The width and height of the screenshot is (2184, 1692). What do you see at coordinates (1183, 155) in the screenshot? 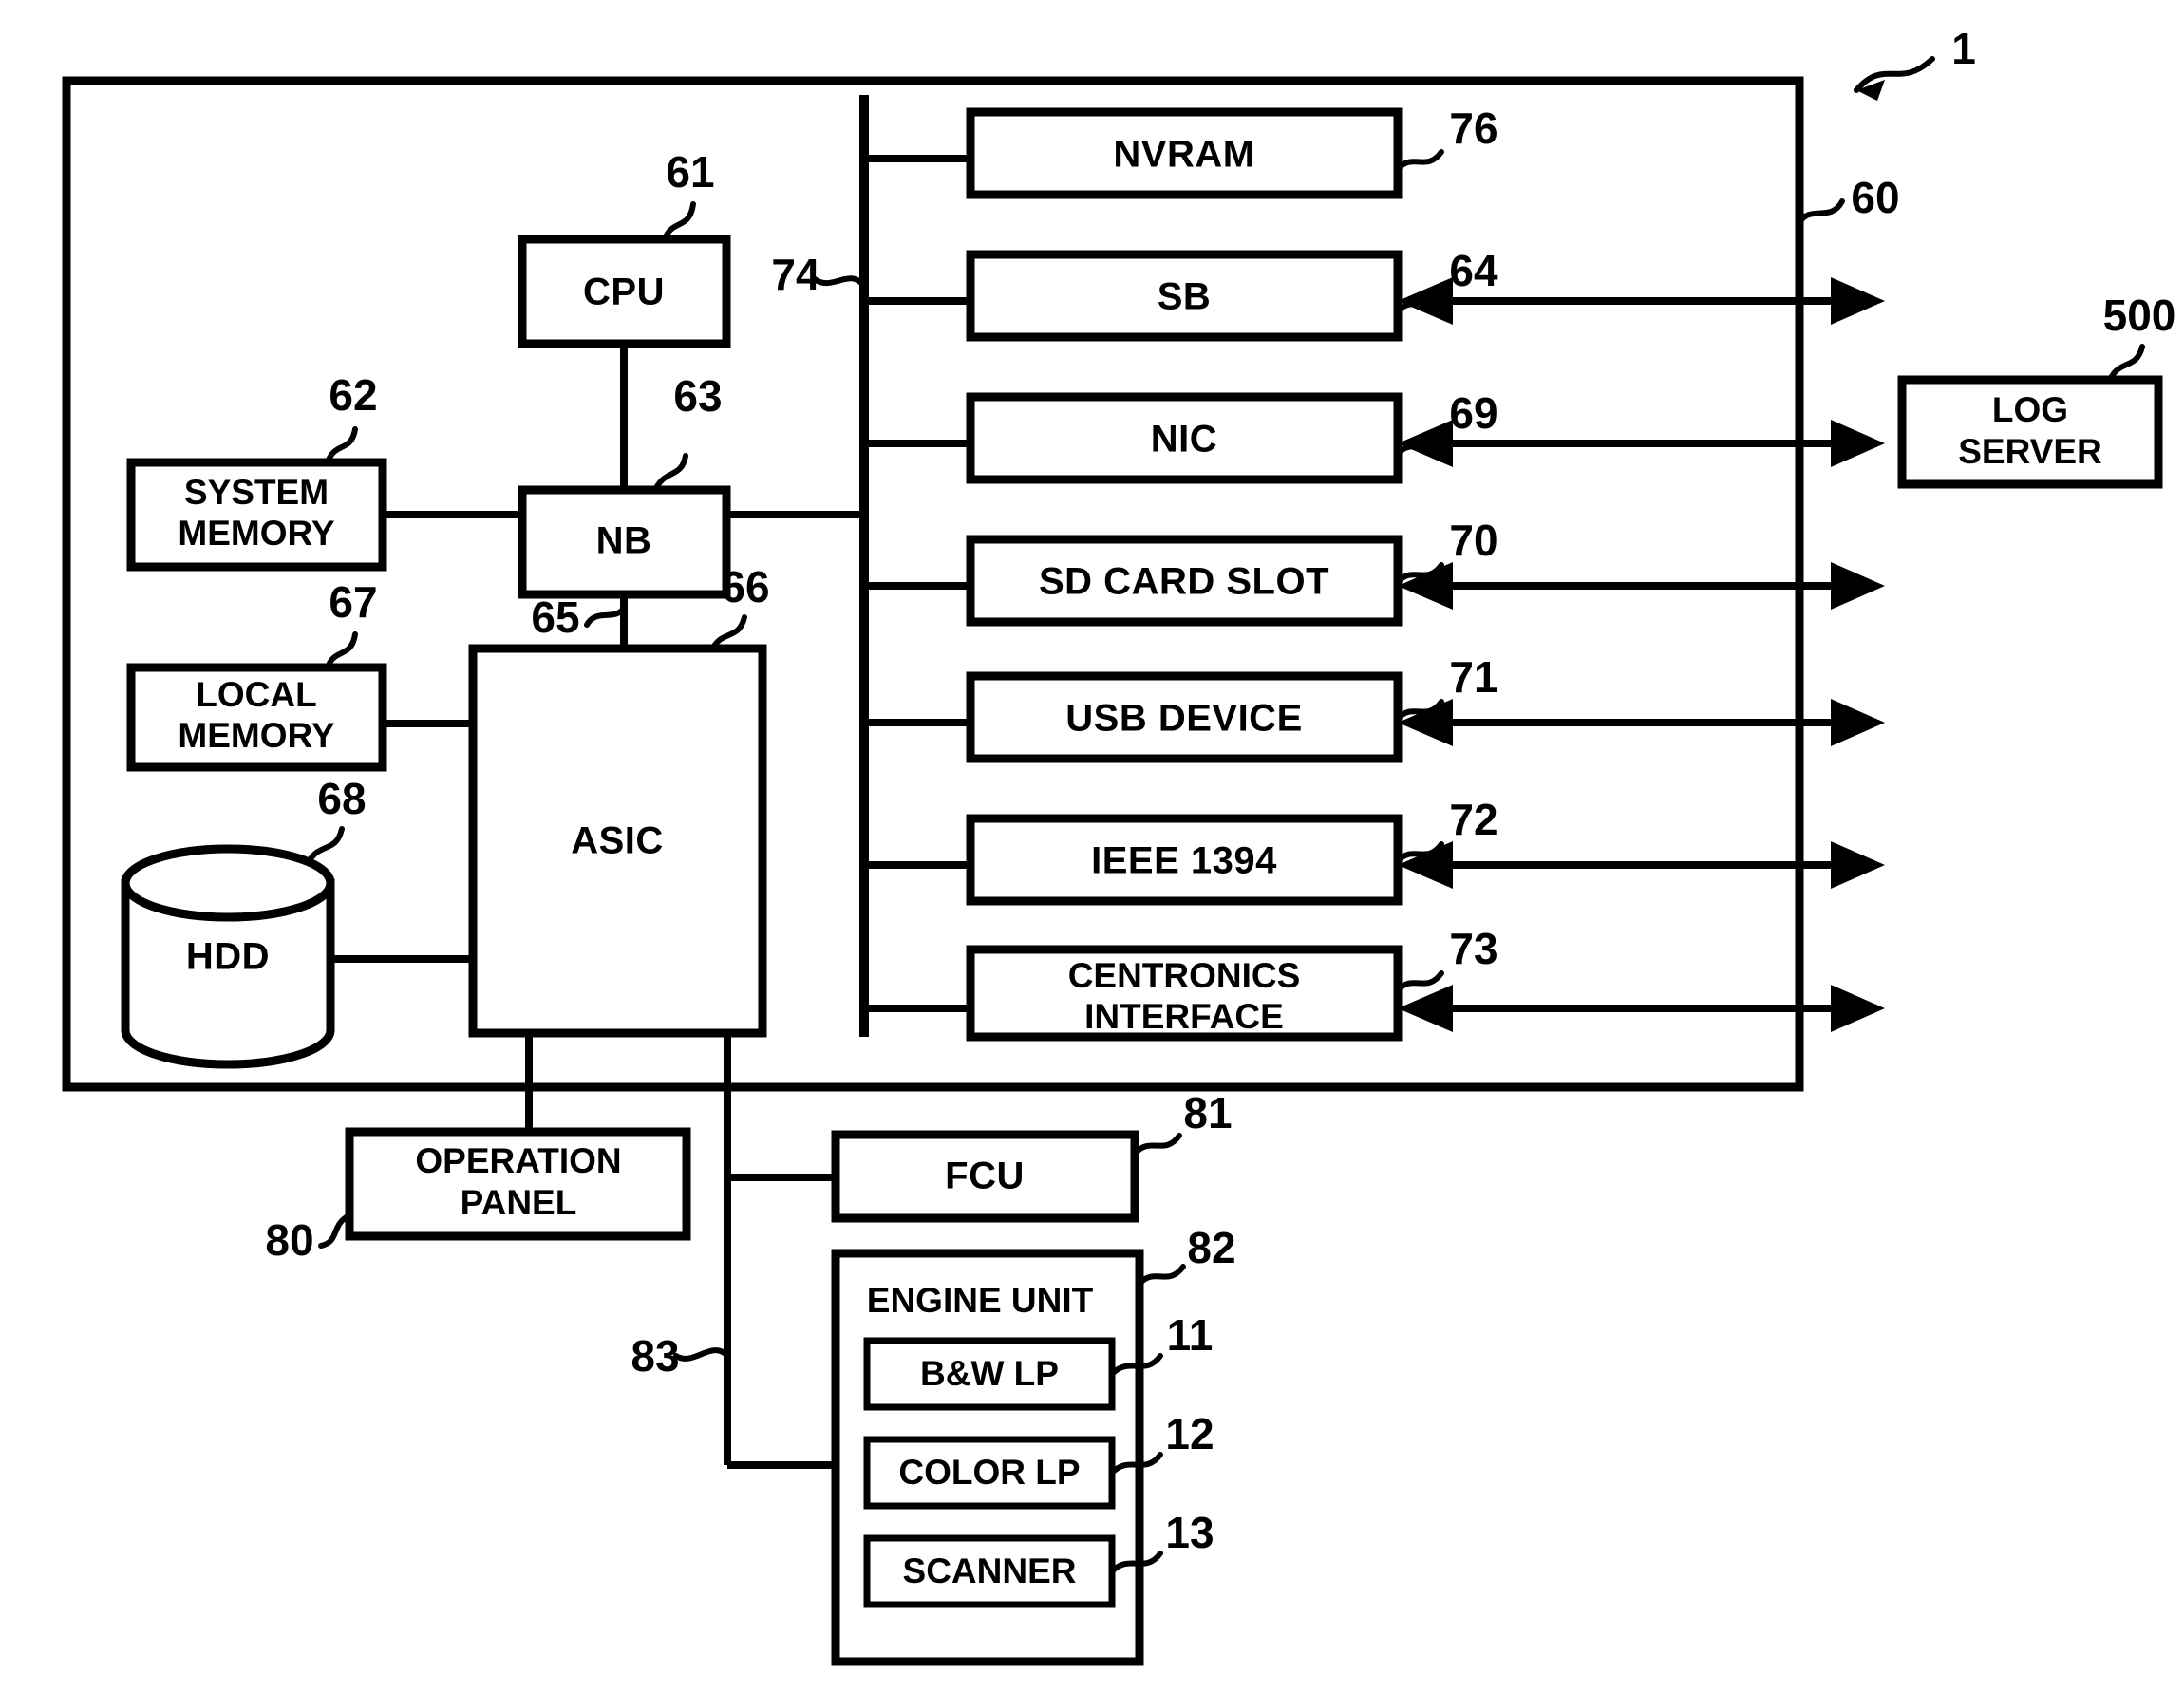
I see `block-nvram-label: NVRAM` at bounding box center [1183, 155].